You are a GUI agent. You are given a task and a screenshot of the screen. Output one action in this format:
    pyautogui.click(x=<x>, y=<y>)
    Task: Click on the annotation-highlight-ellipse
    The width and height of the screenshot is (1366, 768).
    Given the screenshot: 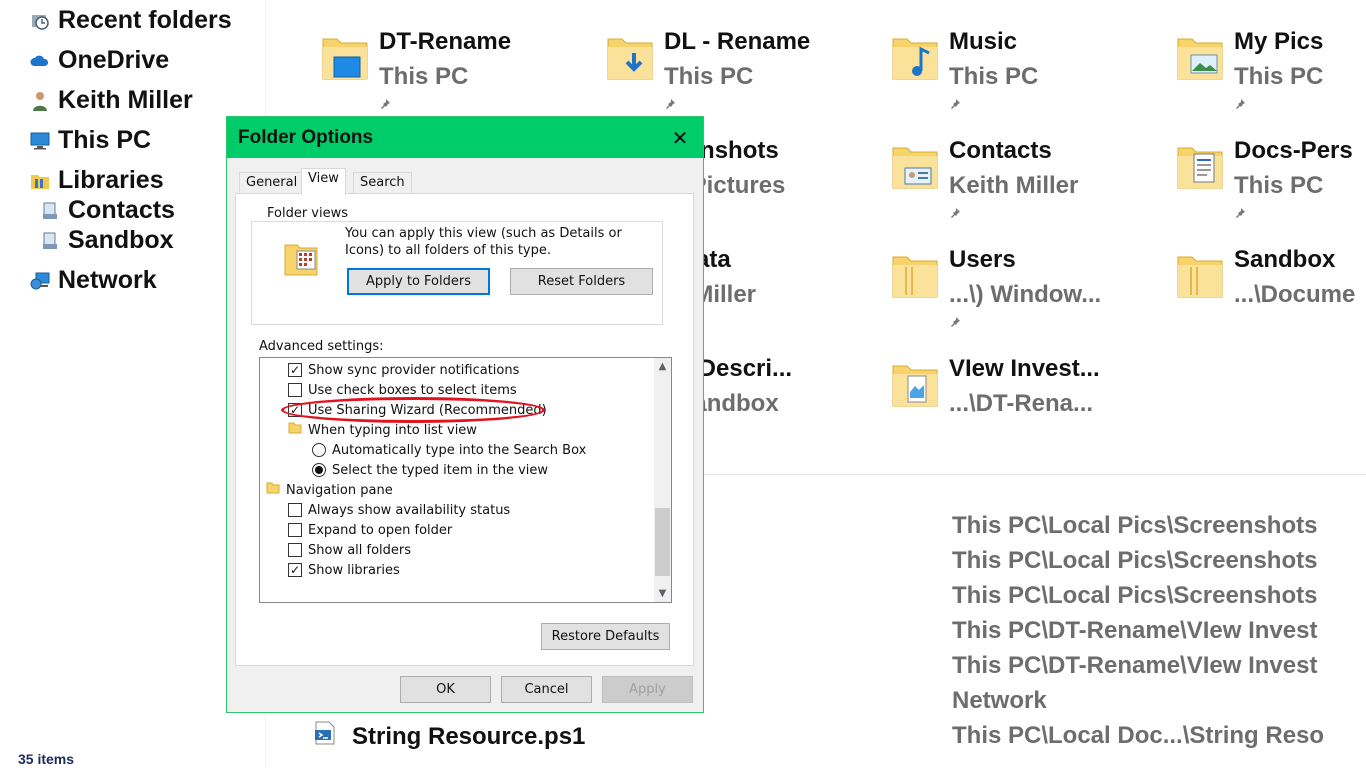 What is the action you would take?
    pyautogui.click(x=413, y=410)
    